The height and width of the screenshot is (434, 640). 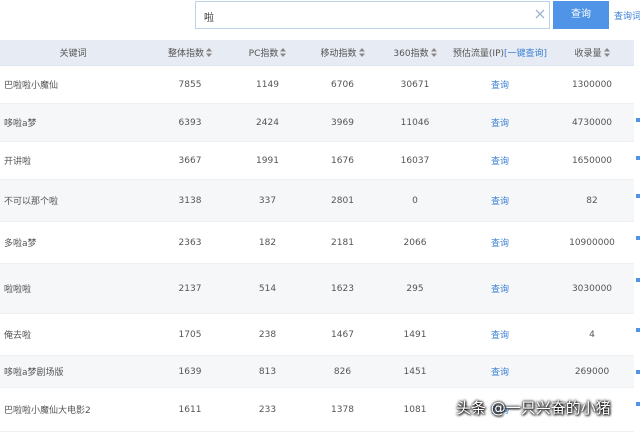 What do you see at coordinates (342, 200) in the screenshot?
I see `mobile-cell: 2801` at bounding box center [342, 200].